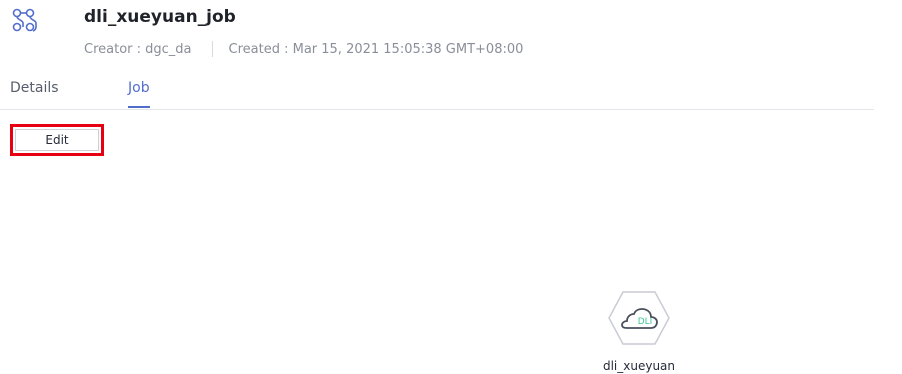 The image size is (902, 374). I want to click on workflow-icon, so click(24, 20).